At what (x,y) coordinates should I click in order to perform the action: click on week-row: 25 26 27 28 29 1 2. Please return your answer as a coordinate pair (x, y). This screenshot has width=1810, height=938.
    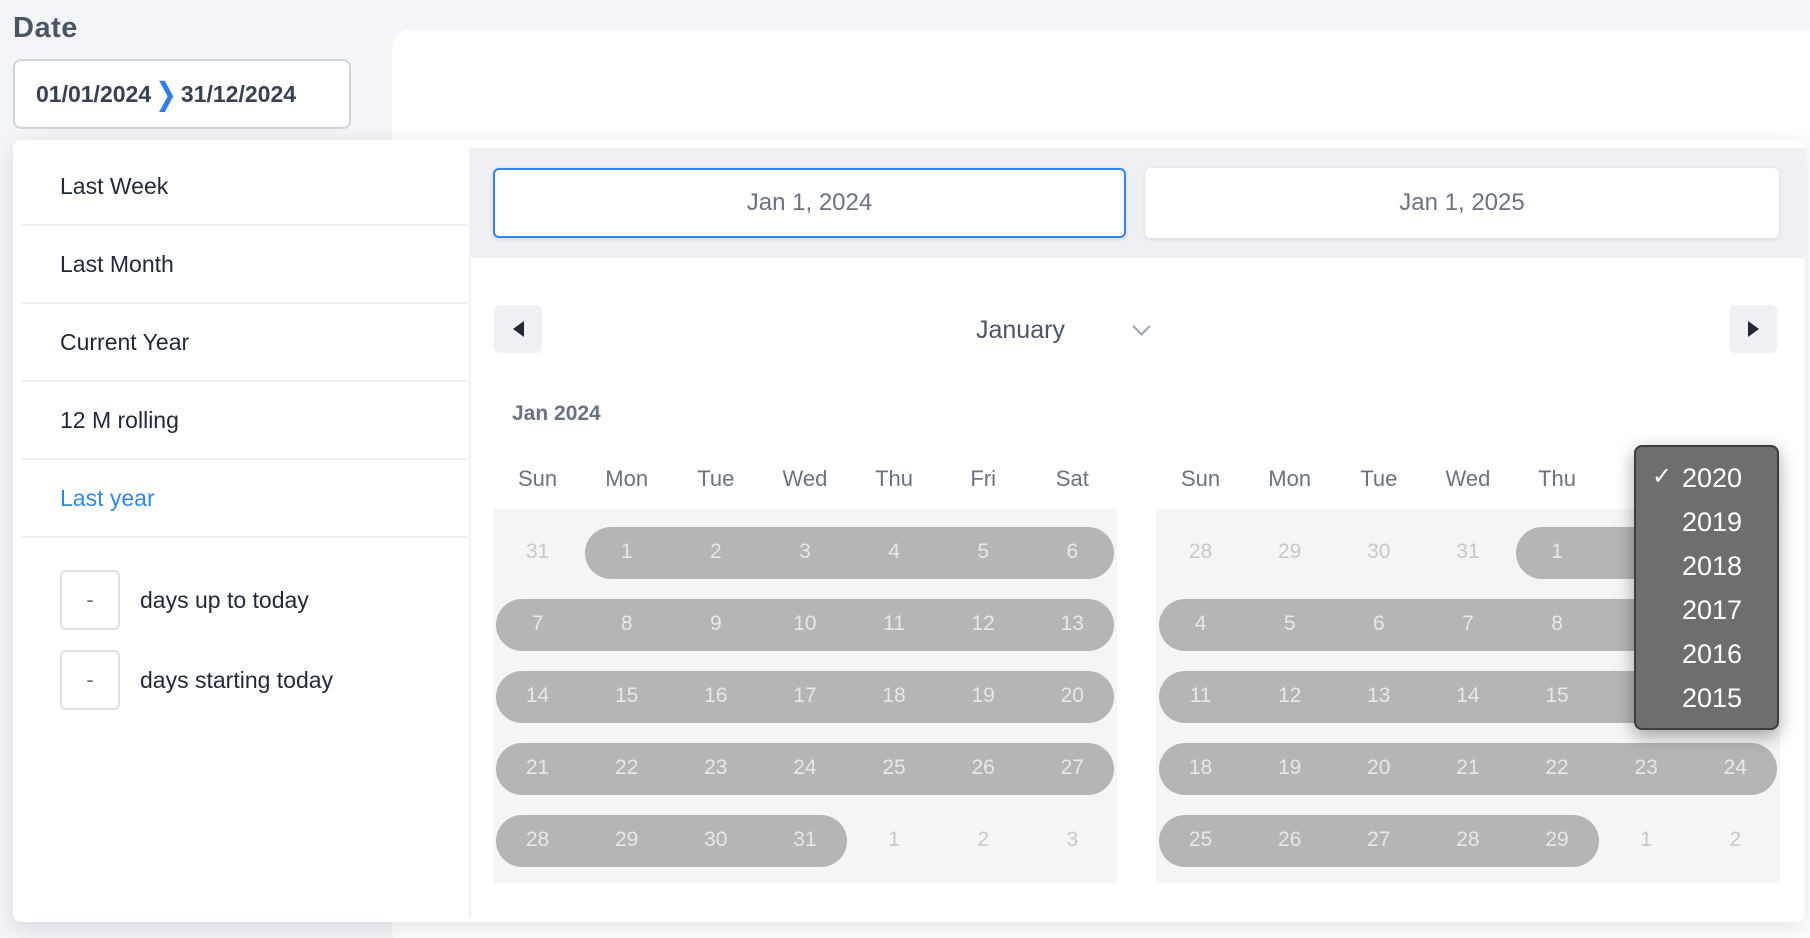
    Looking at the image, I should click on (1468, 840).